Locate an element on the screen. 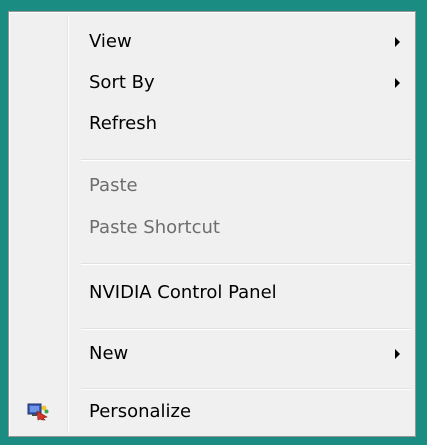  menu-item-nvidia-control-panel: NVIDIA Control Panel is located at coordinates (212, 293).